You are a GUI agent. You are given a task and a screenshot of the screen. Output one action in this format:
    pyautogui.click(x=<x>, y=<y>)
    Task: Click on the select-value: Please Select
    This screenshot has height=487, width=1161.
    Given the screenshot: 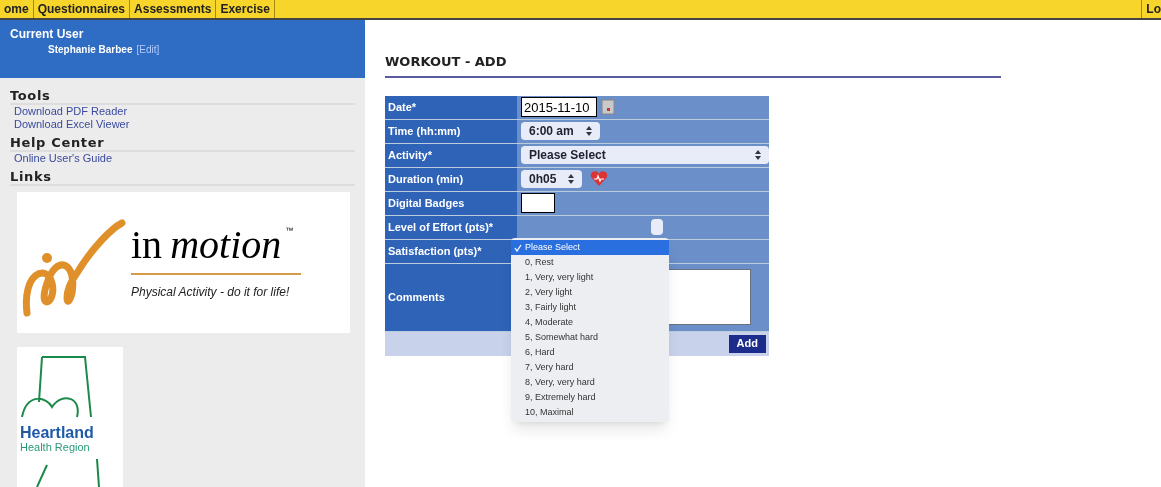 What is the action you would take?
    pyautogui.click(x=567, y=155)
    